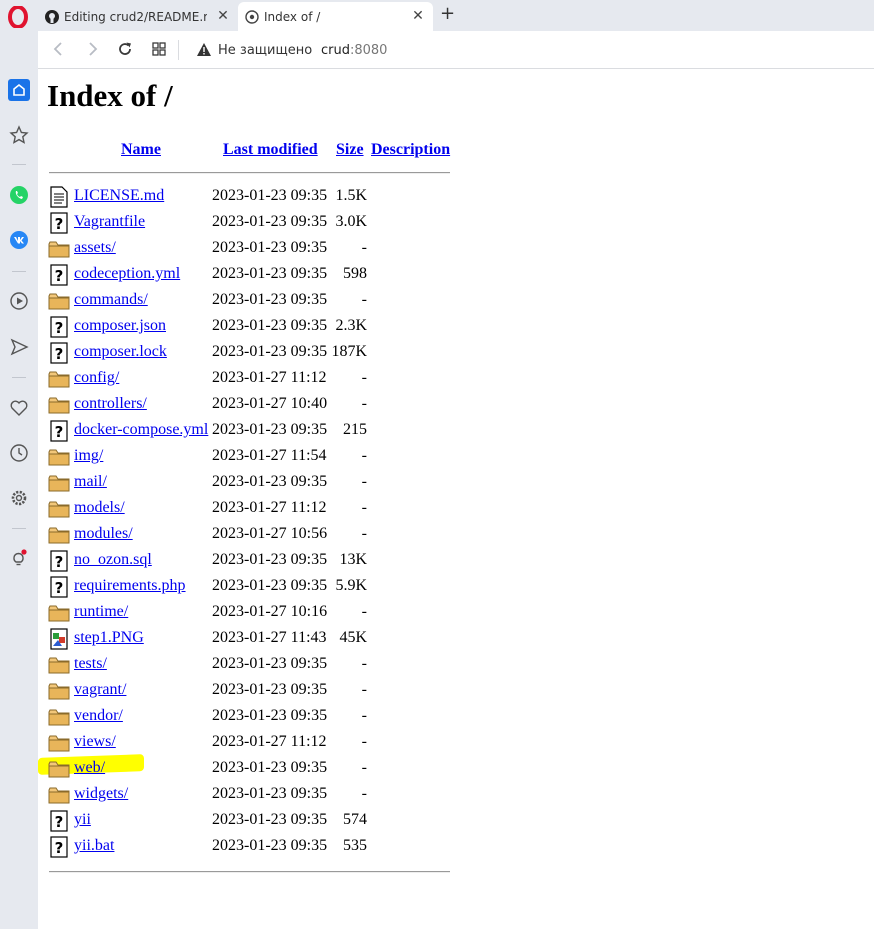  I want to click on file-link: tests/, so click(90, 664).